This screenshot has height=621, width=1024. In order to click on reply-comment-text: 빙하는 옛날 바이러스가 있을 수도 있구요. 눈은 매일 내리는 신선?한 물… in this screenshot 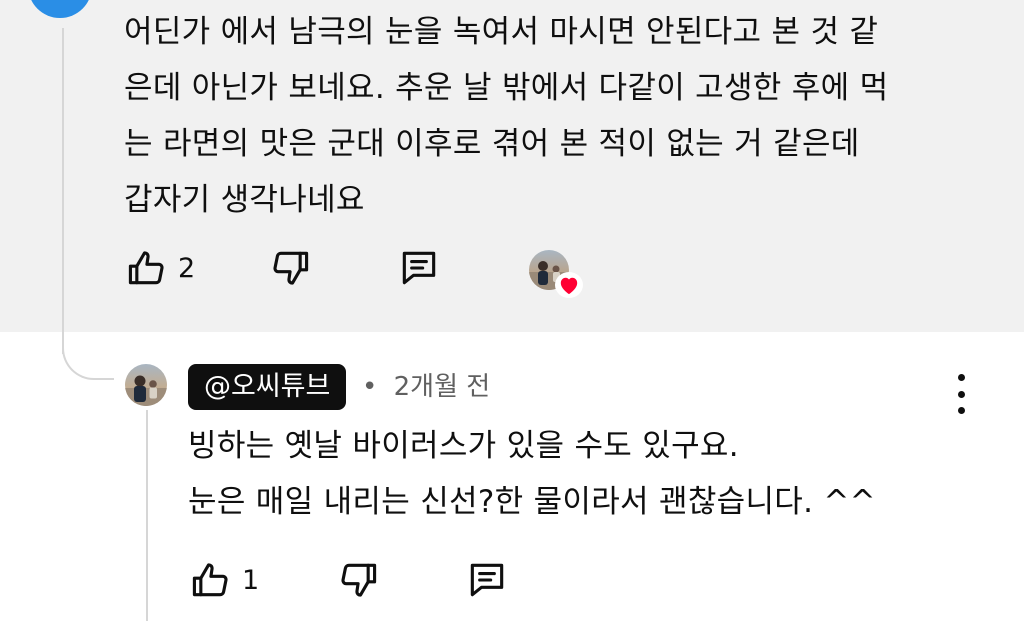, I will do `click(532, 474)`.